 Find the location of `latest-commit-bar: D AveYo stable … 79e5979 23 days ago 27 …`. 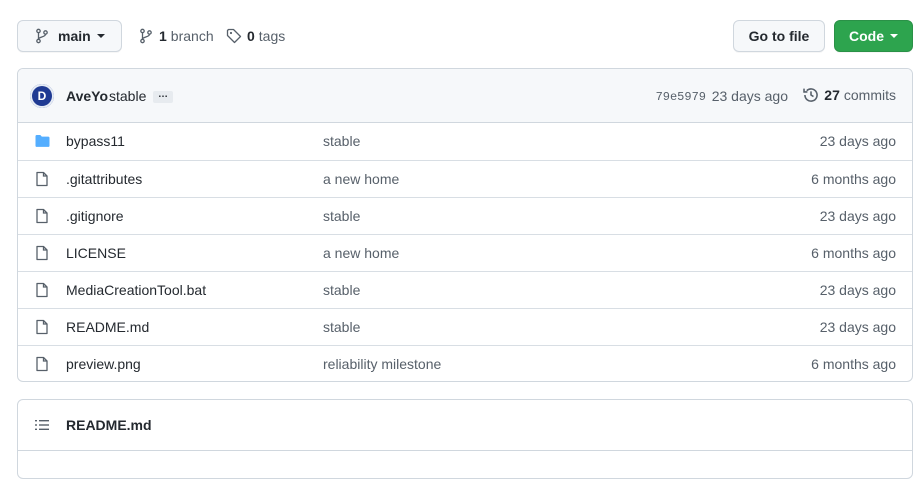

latest-commit-bar: D AveYo stable … 79e5979 23 days ago 27 … is located at coordinates (465, 96).